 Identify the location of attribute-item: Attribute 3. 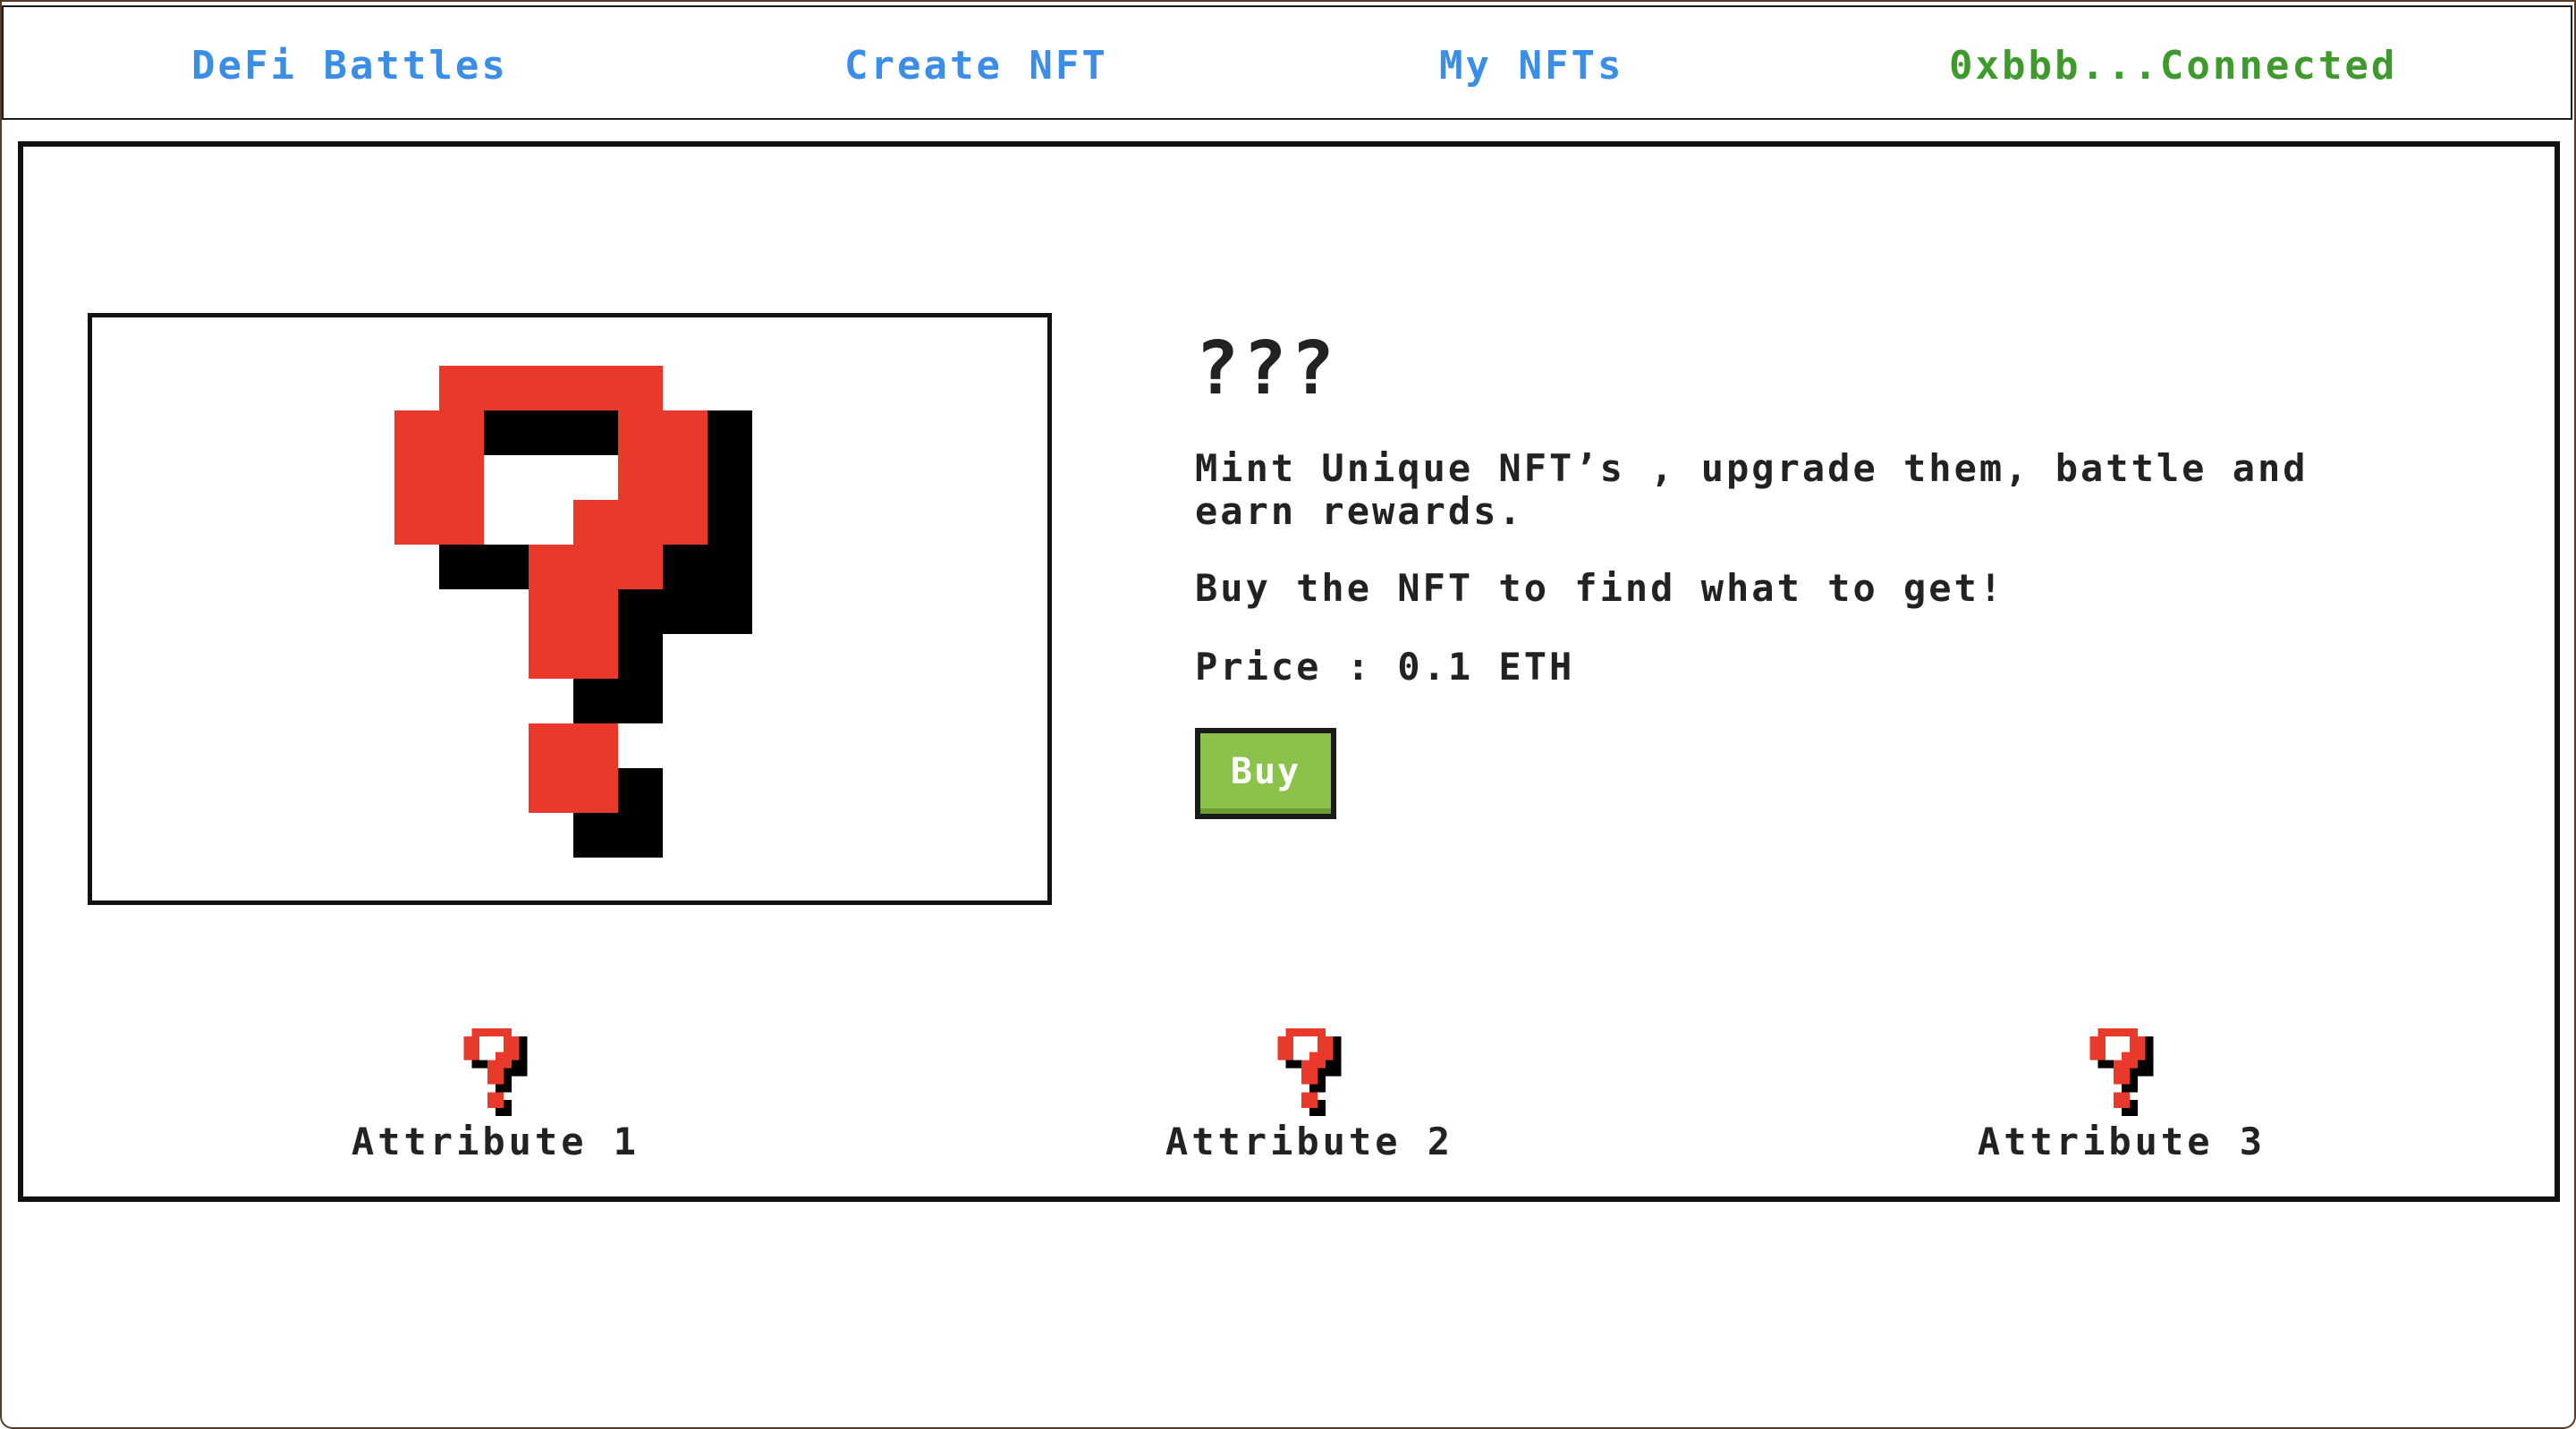
(2121, 1095).